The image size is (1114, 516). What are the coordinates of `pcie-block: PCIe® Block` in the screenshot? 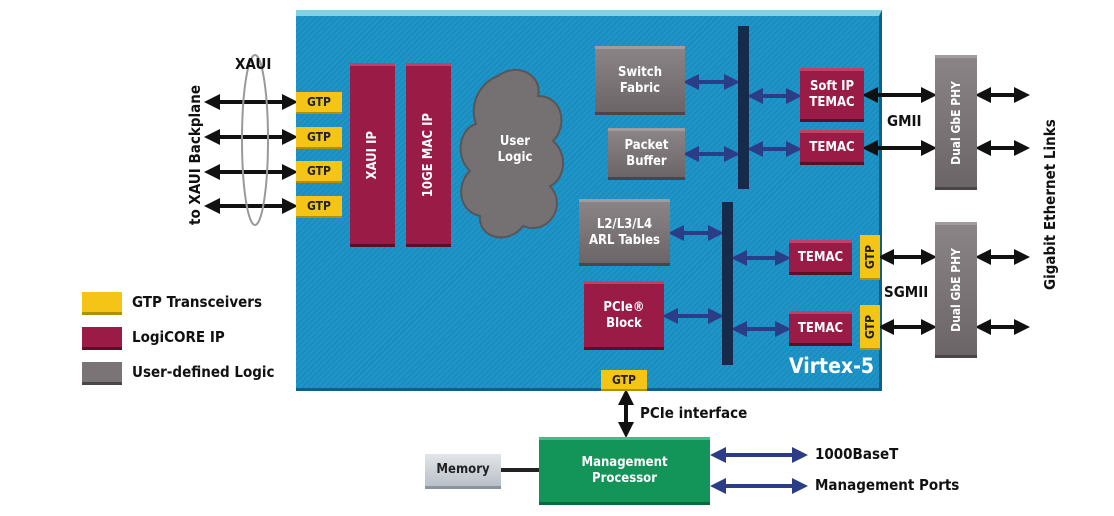 It's located at (624, 315).